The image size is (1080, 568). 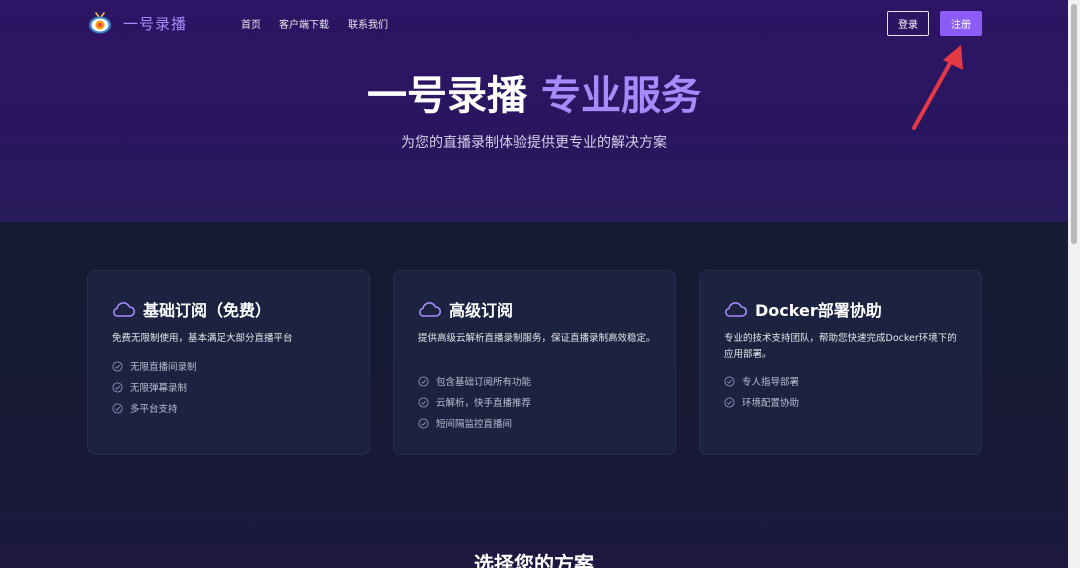 What do you see at coordinates (534, 560) in the screenshot?
I see `section-title: 选择您的方案` at bounding box center [534, 560].